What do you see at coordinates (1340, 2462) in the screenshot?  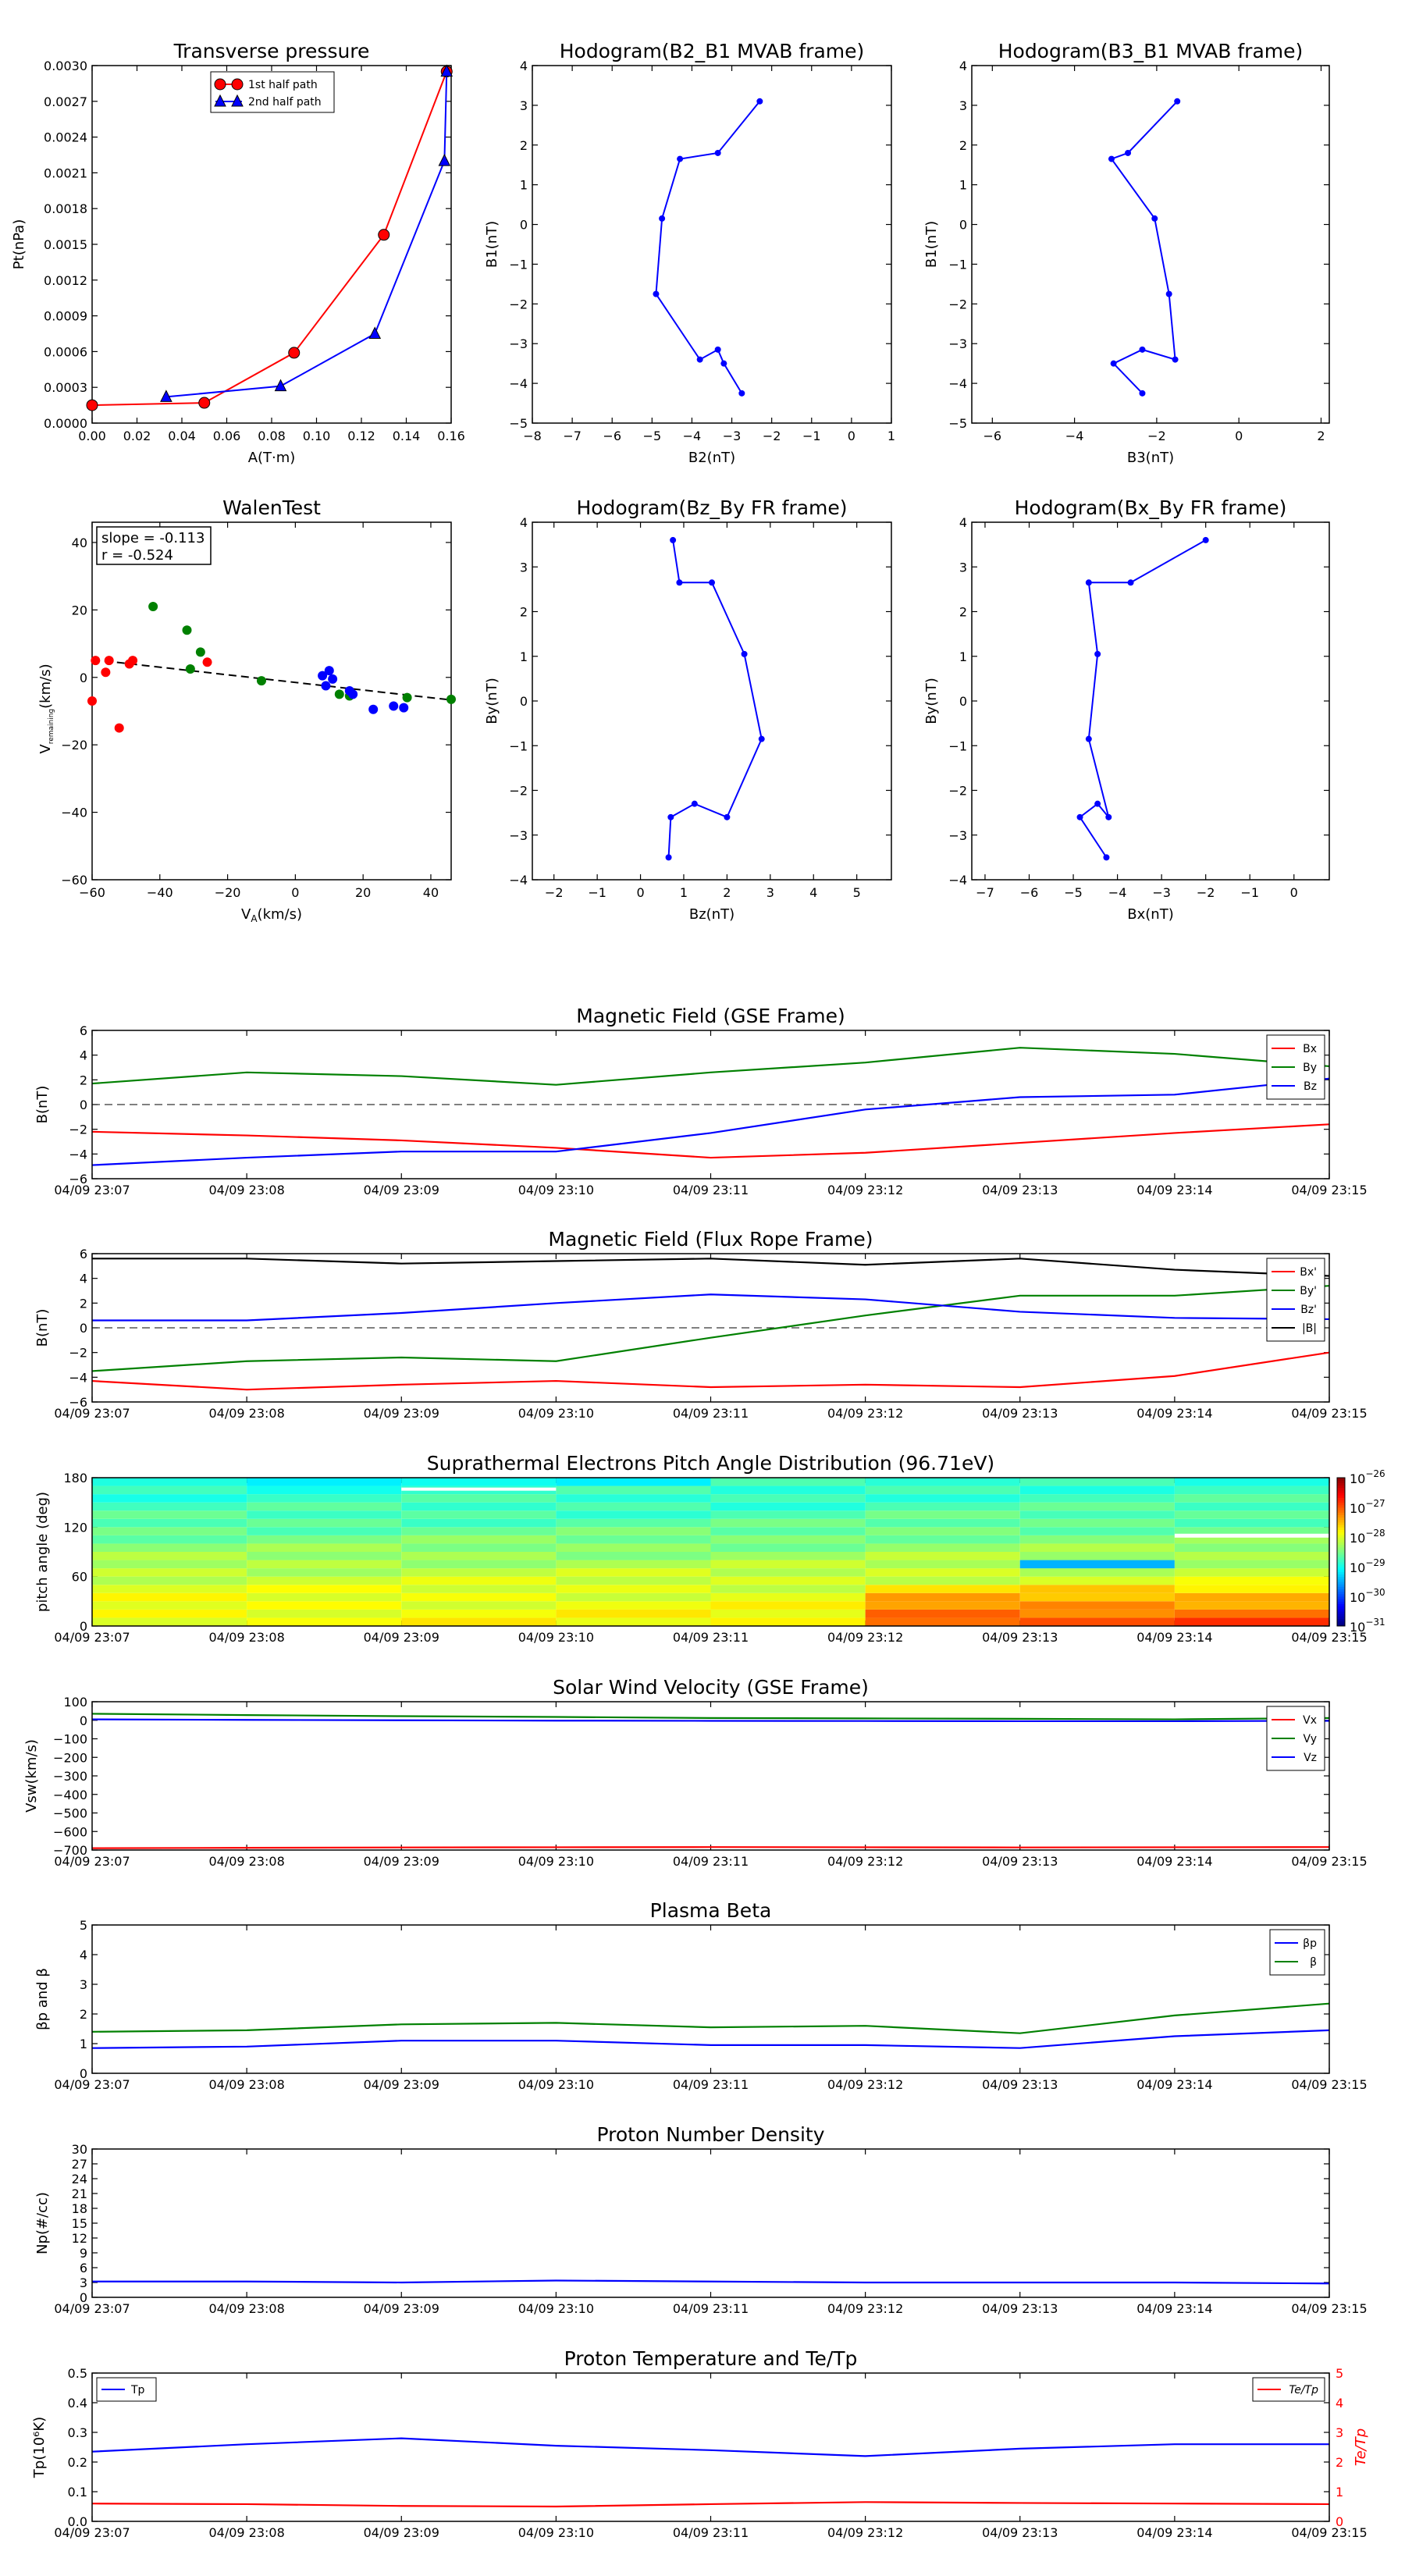 I see `y-right-tick-label: 2` at bounding box center [1340, 2462].